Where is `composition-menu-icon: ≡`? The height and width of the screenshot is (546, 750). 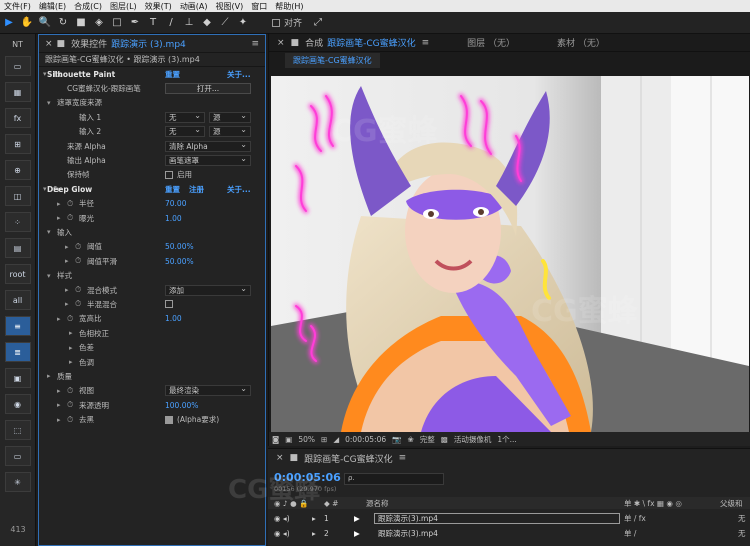 composition-menu-icon: ≡ is located at coordinates (426, 43).